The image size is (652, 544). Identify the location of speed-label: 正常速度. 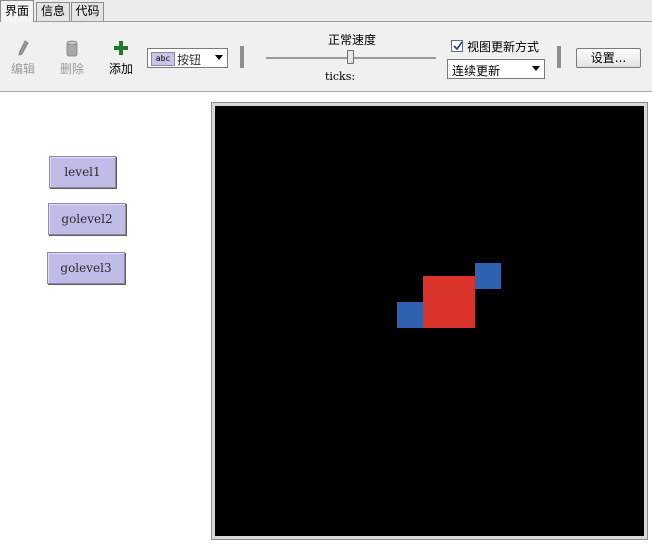
(351, 40).